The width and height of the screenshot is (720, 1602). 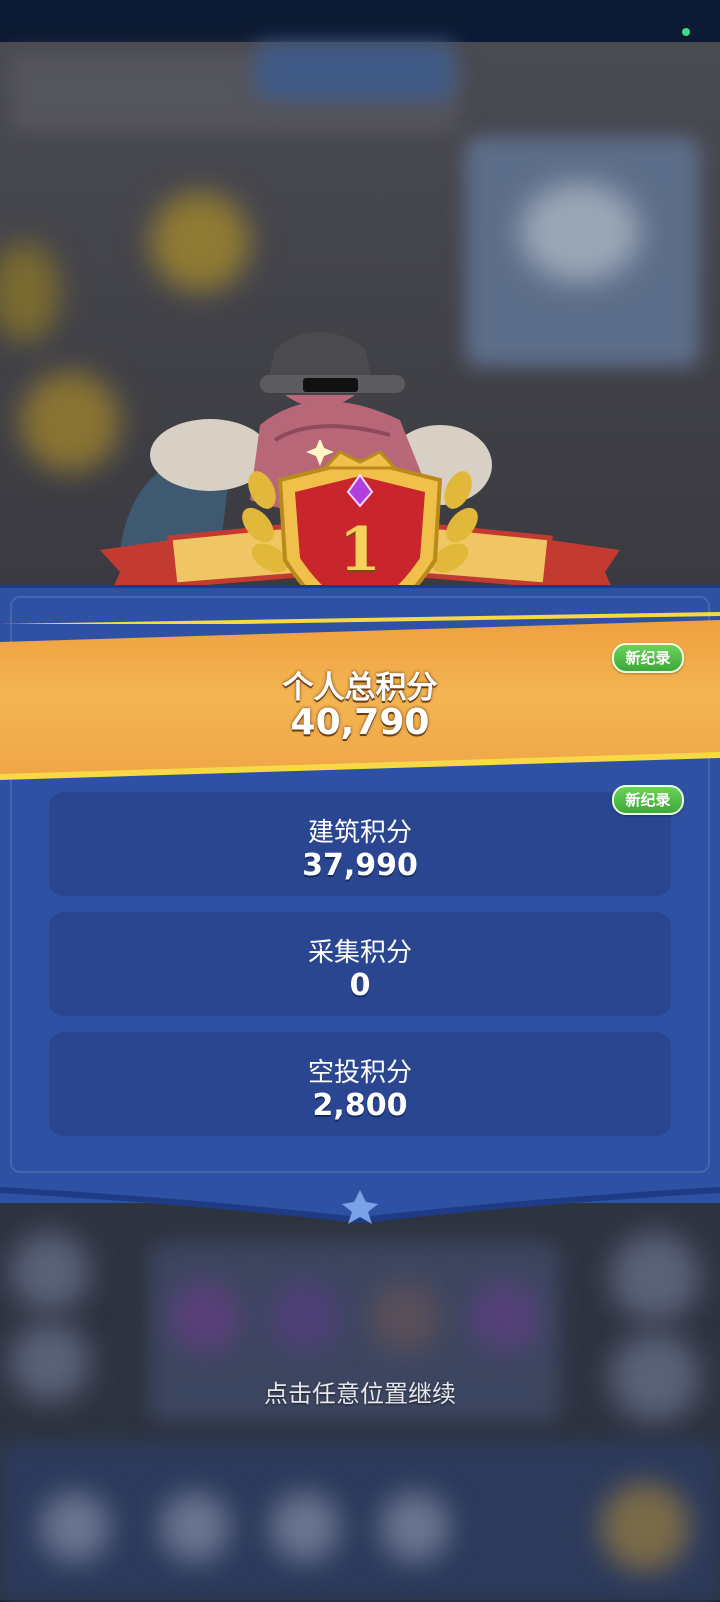 I want to click on total-score-value: 40,790, so click(x=360, y=722).